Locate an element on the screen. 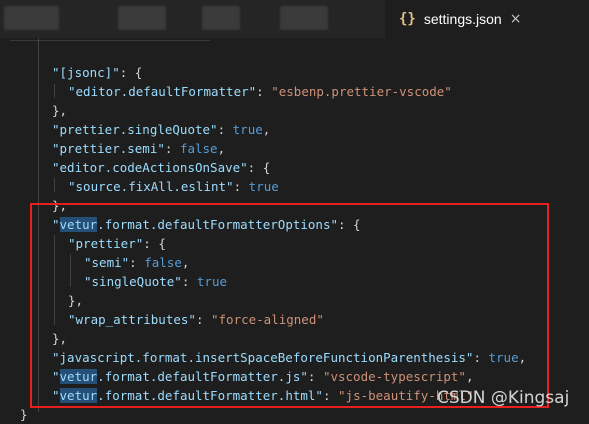 This screenshot has height=424, width=589. code-token: "[jsonc]" is located at coordinates (86, 72).